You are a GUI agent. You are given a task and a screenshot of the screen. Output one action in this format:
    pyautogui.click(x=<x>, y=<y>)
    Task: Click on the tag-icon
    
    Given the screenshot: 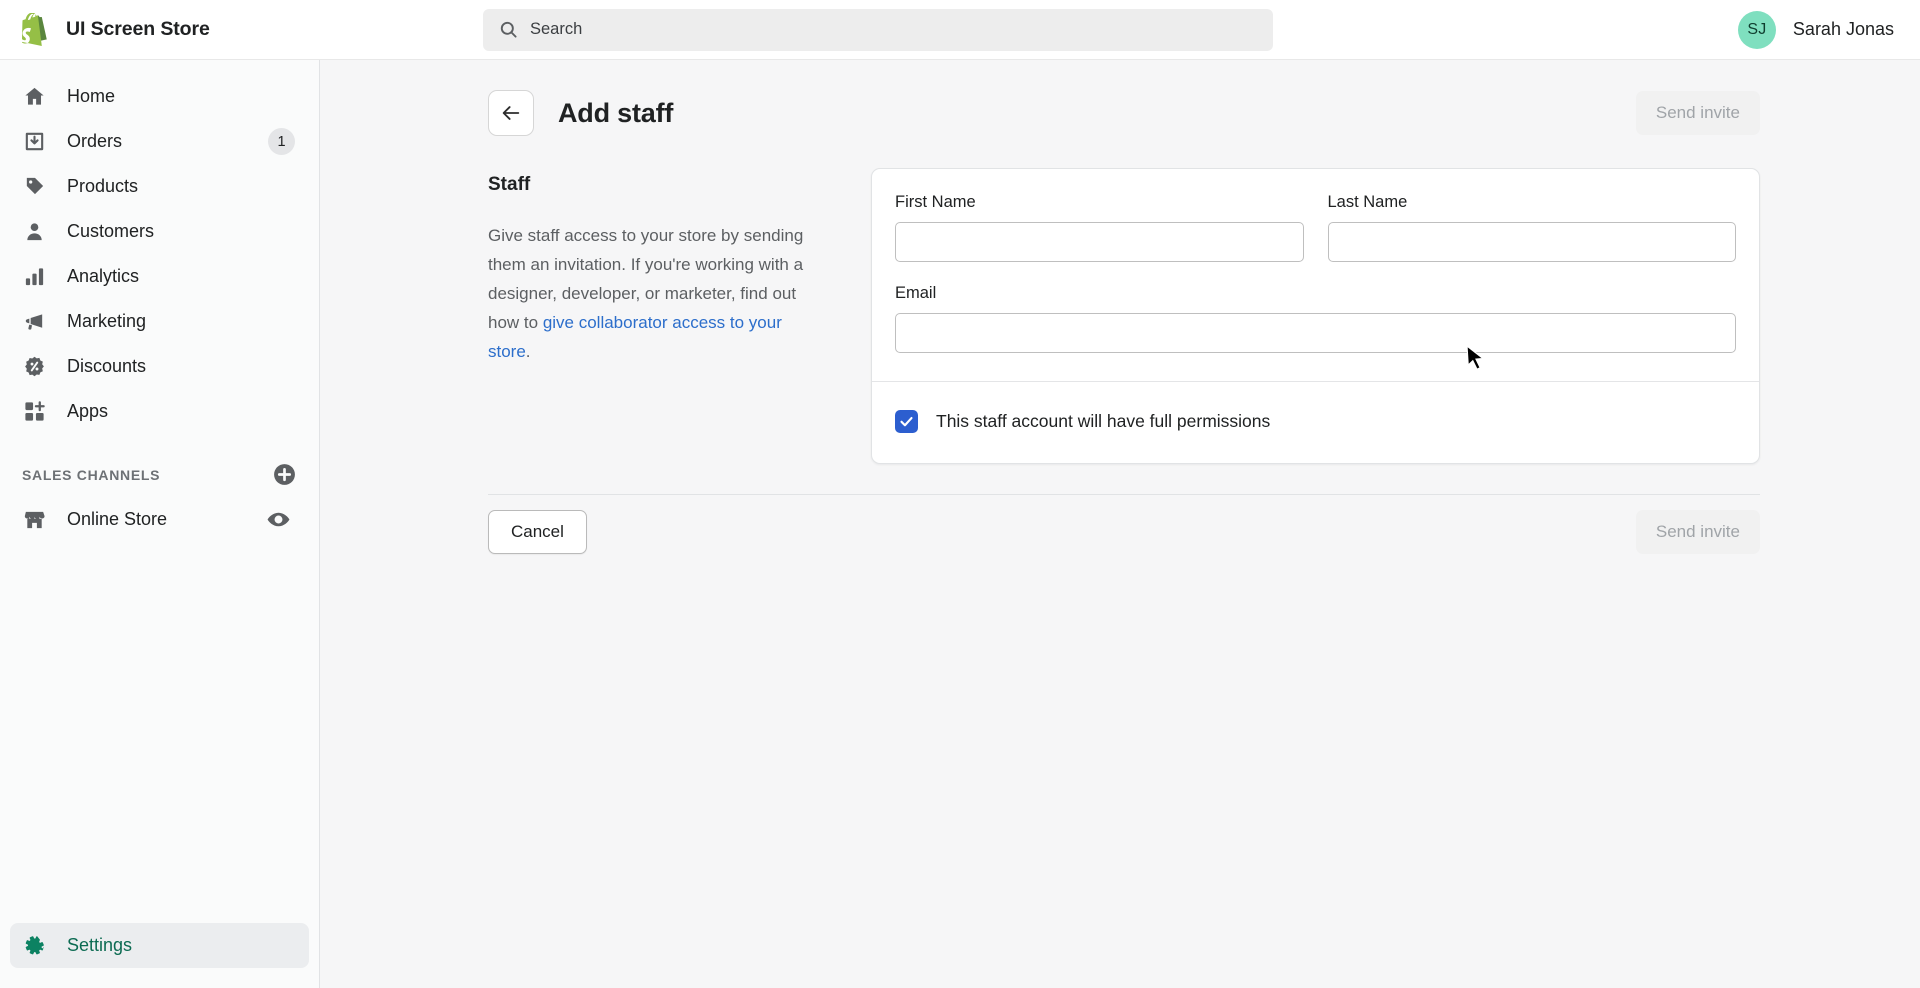 What is the action you would take?
    pyautogui.click(x=34, y=186)
    